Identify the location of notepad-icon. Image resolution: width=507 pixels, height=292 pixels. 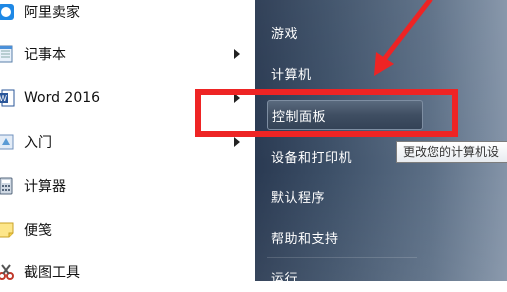
(8, 54).